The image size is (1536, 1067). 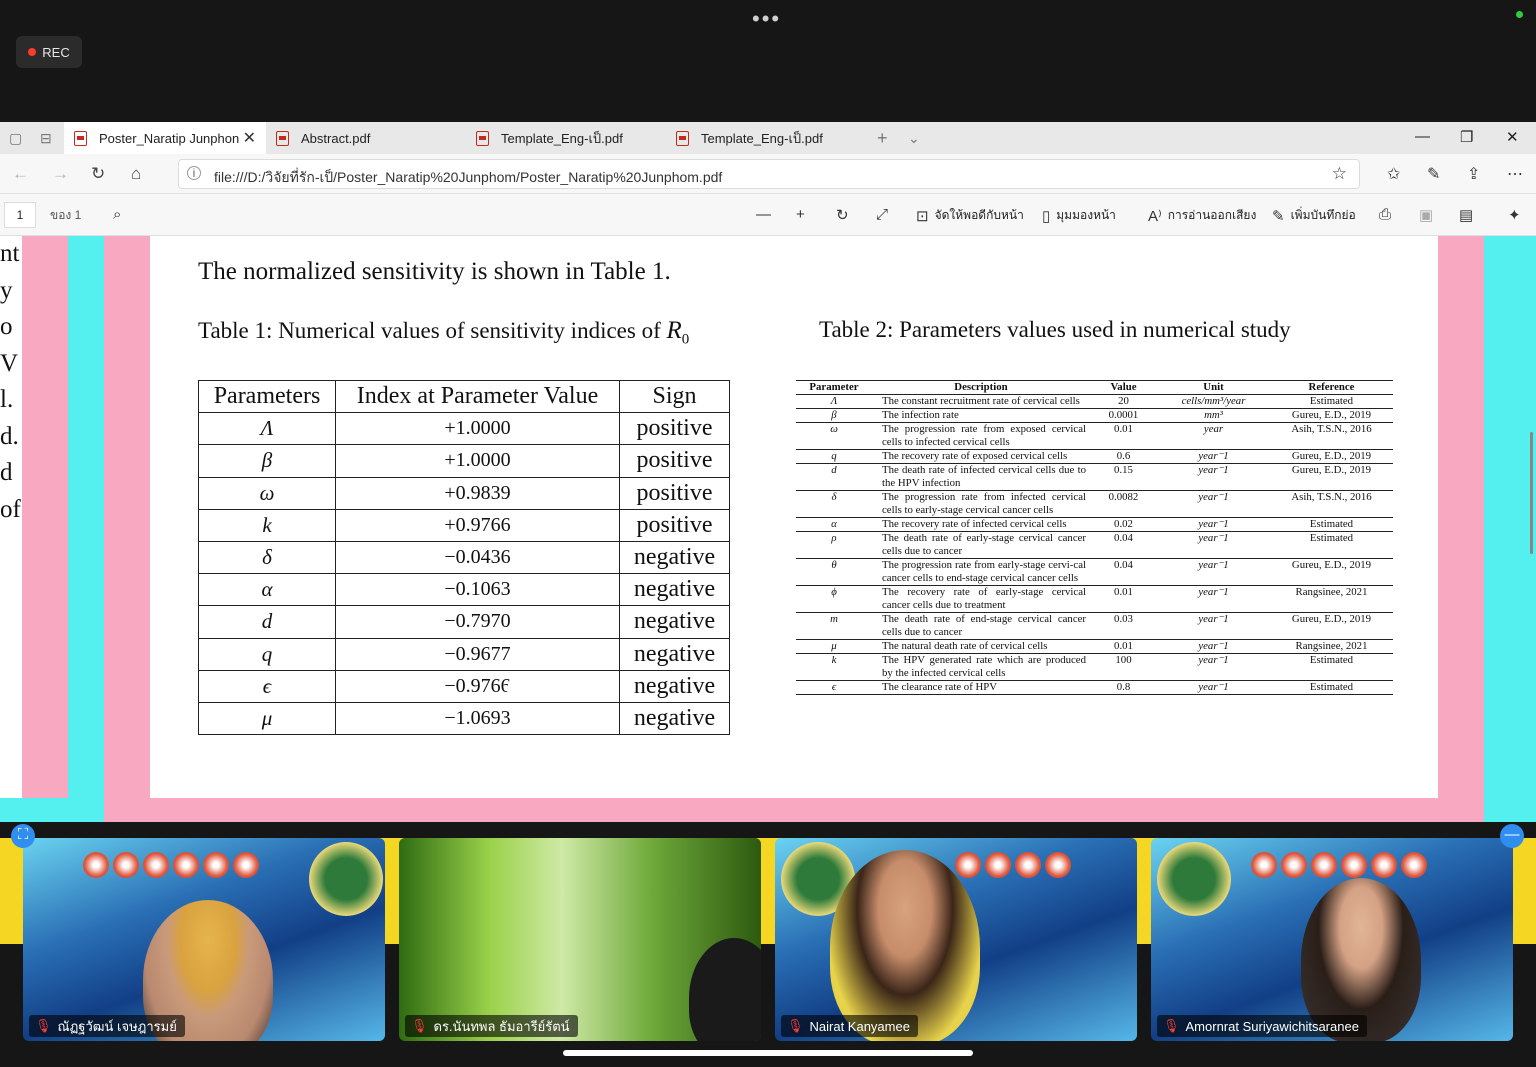 I want to click on tab-poster: Poster_Naratip Junphon ✕, so click(x=165, y=138).